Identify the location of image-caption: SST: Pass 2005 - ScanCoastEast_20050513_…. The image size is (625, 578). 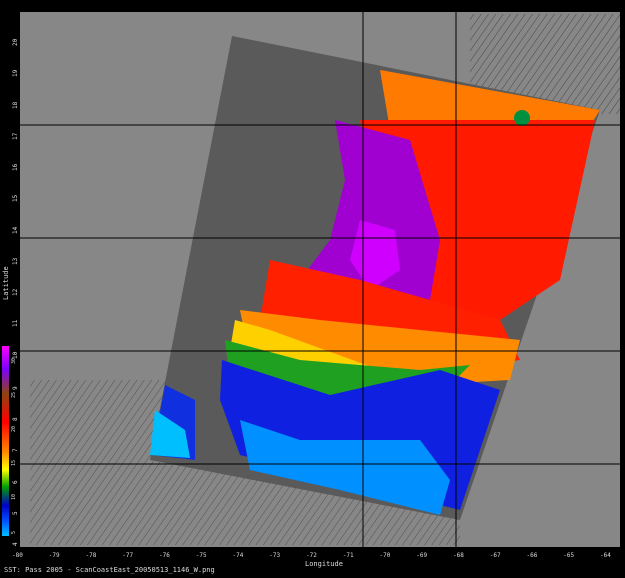
(109, 570).